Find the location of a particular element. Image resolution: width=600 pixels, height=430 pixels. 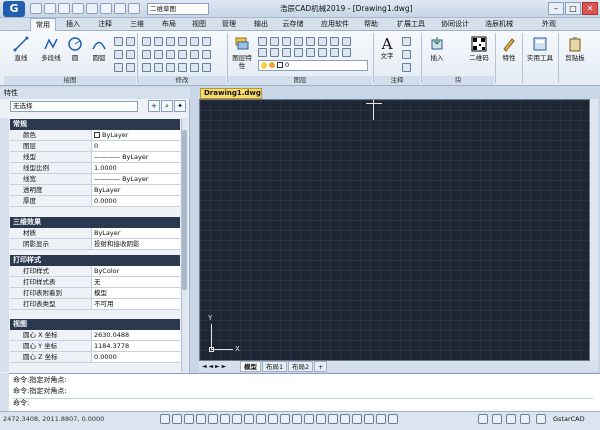

new-file-icon is located at coordinates (36, 8).